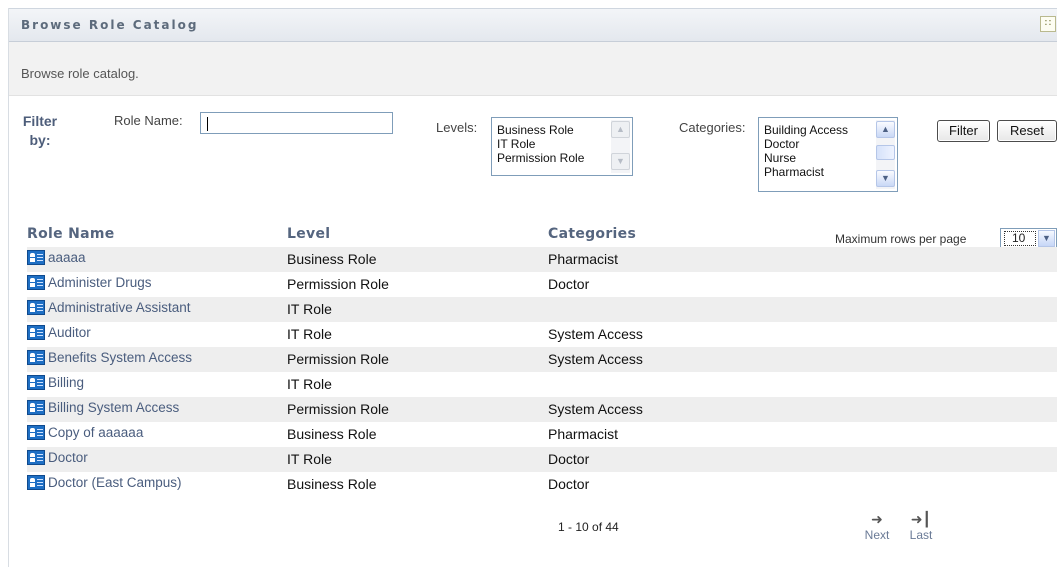 The image size is (1057, 567). I want to click on role-link: Billing, so click(55, 382).